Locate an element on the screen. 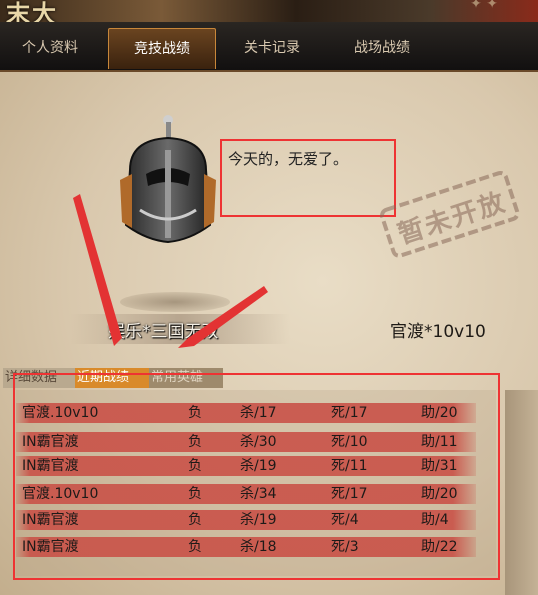 Image resolution: width=538 pixels, height=595 pixels. top-banner: 末大 ✦ ✦ is located at coordinates (269, 11).